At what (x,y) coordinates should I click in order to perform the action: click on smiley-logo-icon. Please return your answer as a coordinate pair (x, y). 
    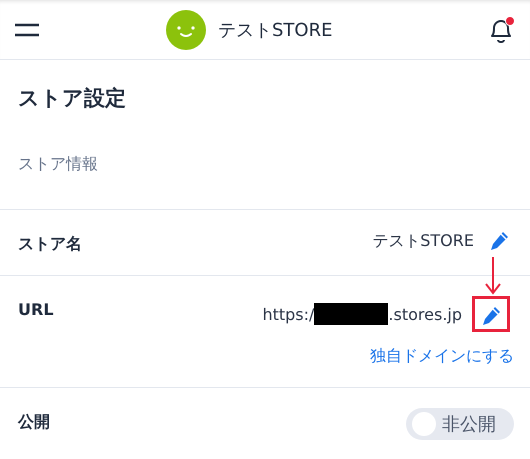
    Looking at the image, I should click on (186, 30).